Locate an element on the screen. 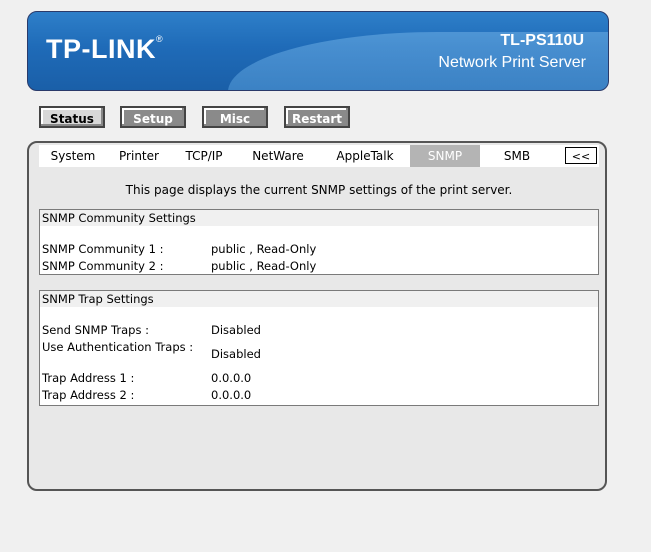 This screenshot has width=651, height=552. trap-address-2-label: Trap Address 2 : is located at coordinates (88, 395).